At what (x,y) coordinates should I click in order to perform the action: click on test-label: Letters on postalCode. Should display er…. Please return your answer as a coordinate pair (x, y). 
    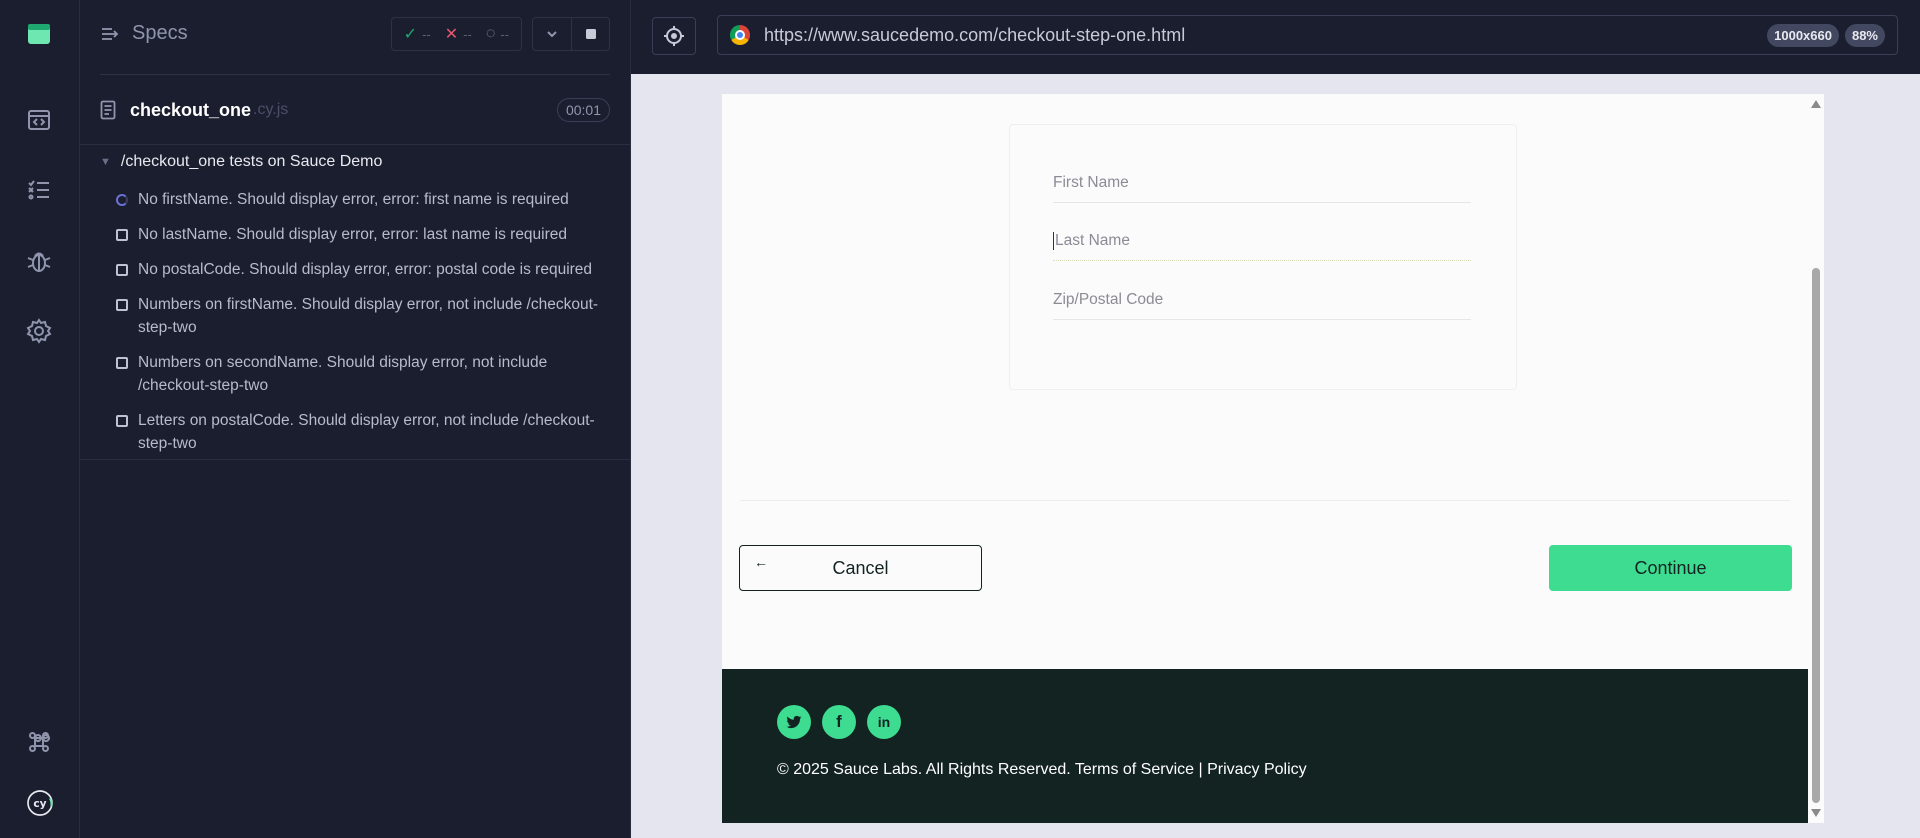
    Looking at the image, I should click on (366, 432).